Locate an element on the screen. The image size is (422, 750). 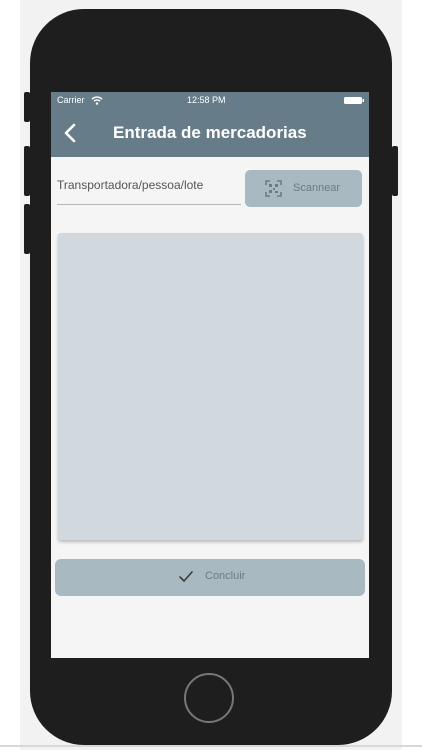
bottom-divider is located at coordinates (211, 746).